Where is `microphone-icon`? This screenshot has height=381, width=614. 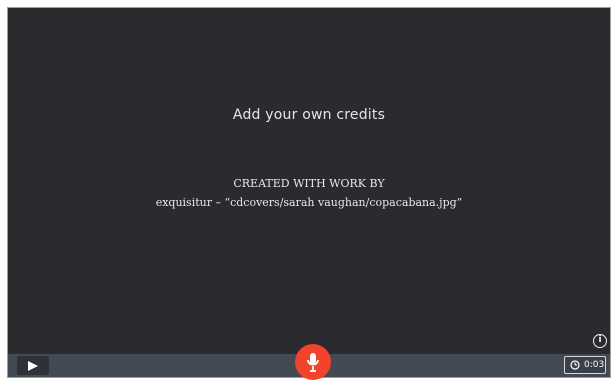 microphone-icon is located at coordinates (313, 362).